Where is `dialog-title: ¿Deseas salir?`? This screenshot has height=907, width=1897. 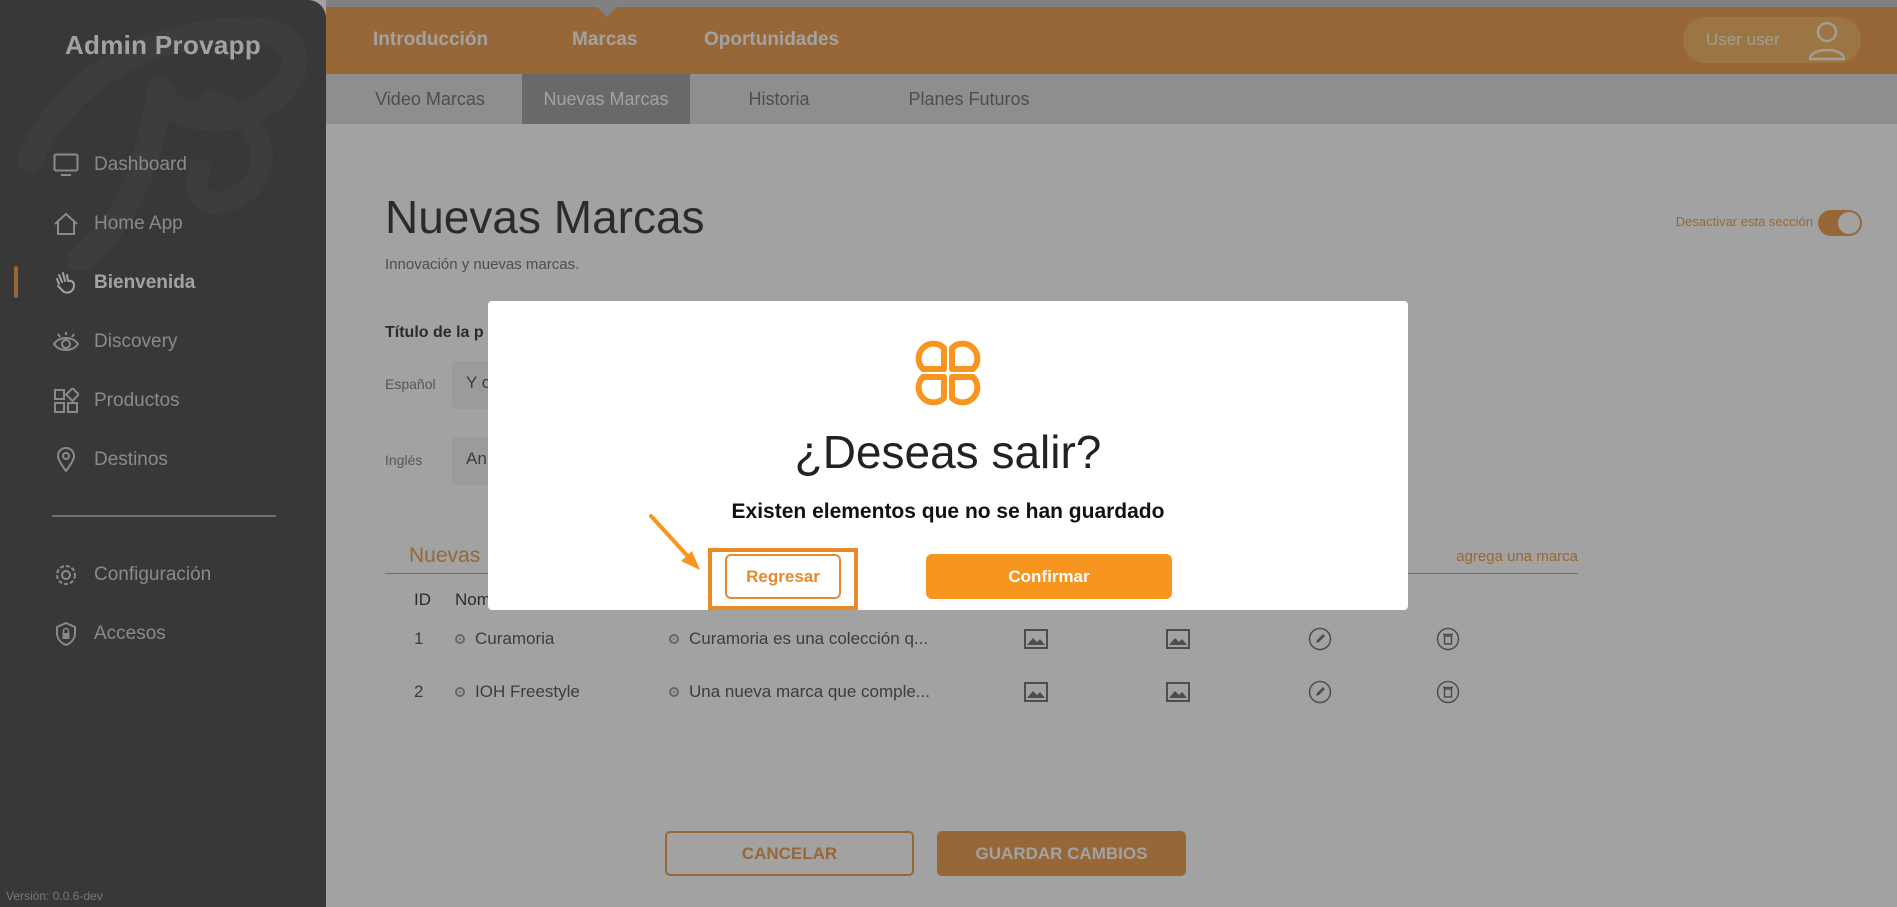
dialog-title: ¿Deseas salir? is located at coordinates (948, 452).